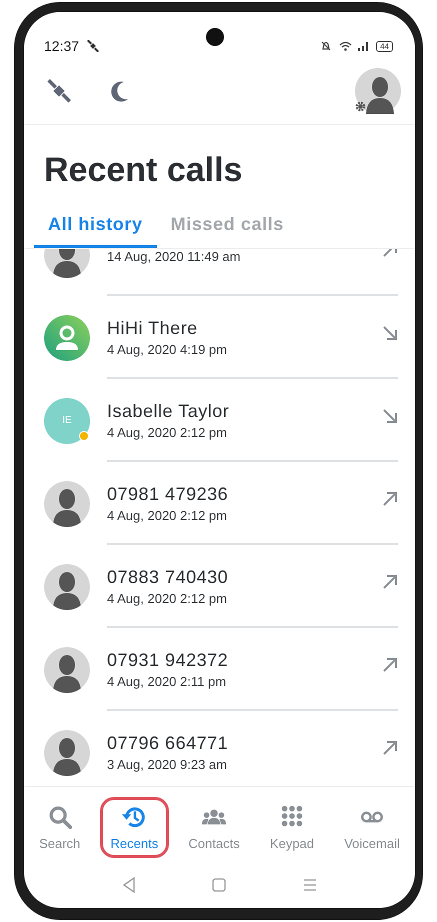  What do you see at coordinates (215, 37) in the screenshot?
I see `camera-hole` at bounding box center [215, 37].